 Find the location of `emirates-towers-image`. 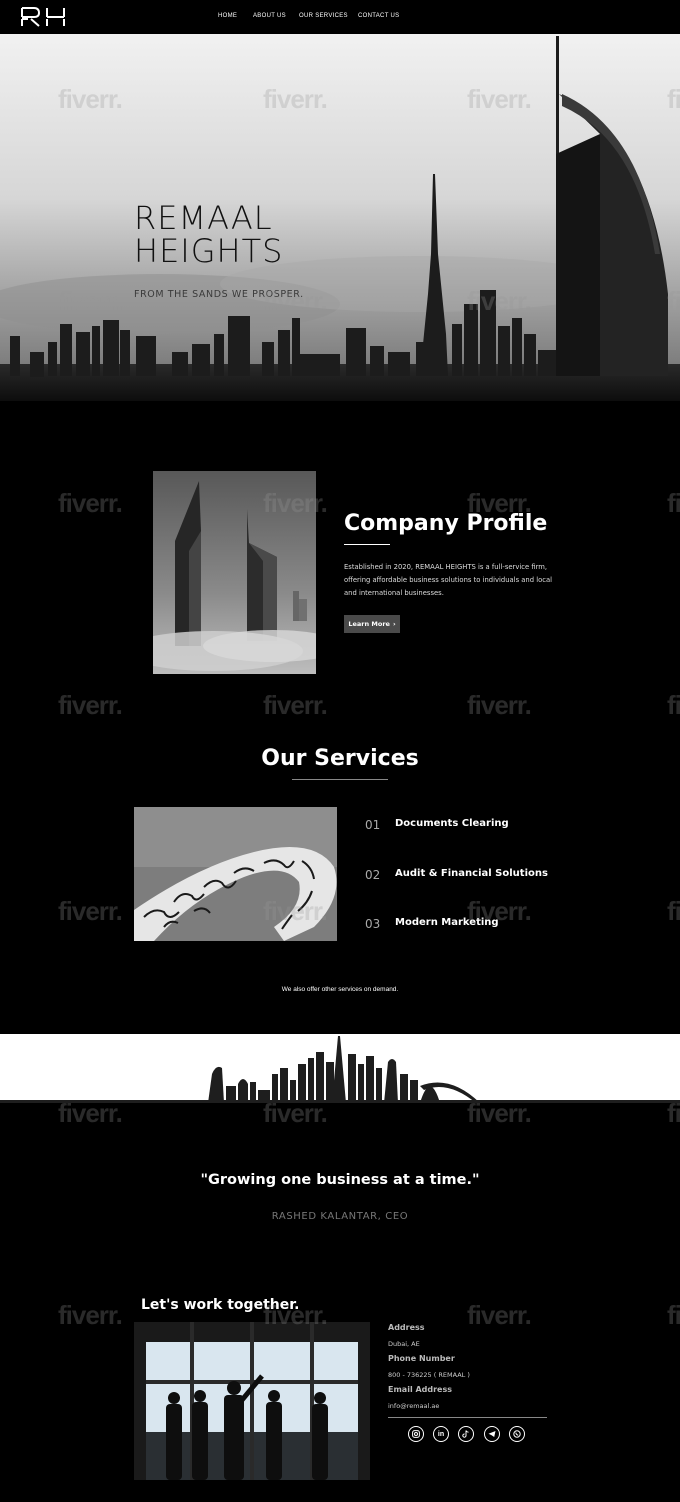

emirates-towers-image is located at coordinates (234, 572).